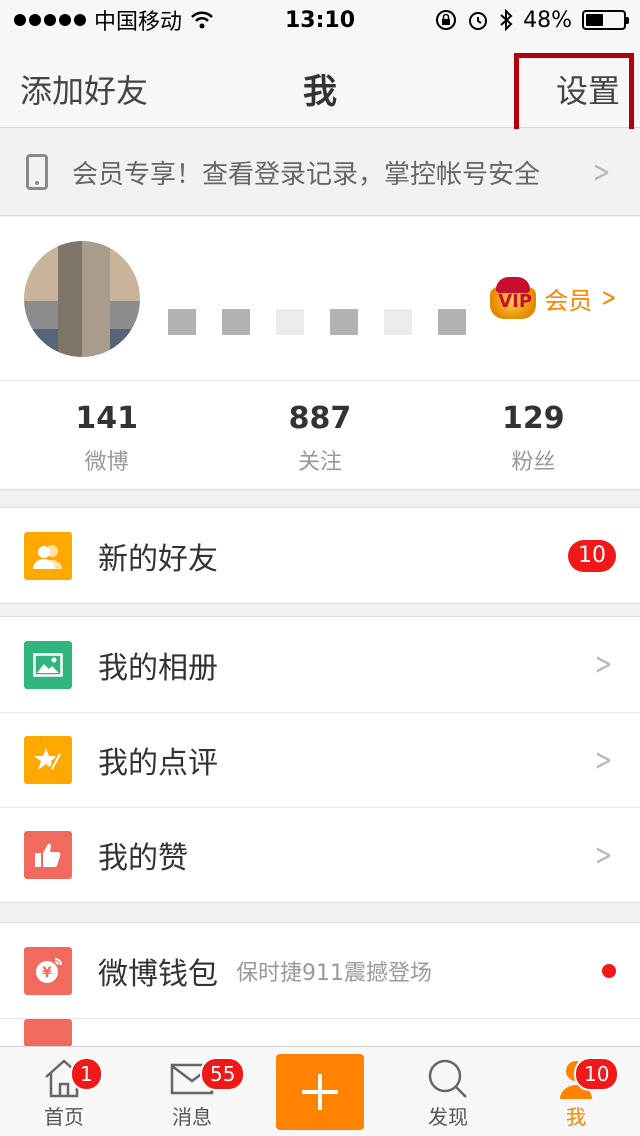 The image size is (640, 1136). I want to click on stat-following: 887 关注, so click(319, 435).